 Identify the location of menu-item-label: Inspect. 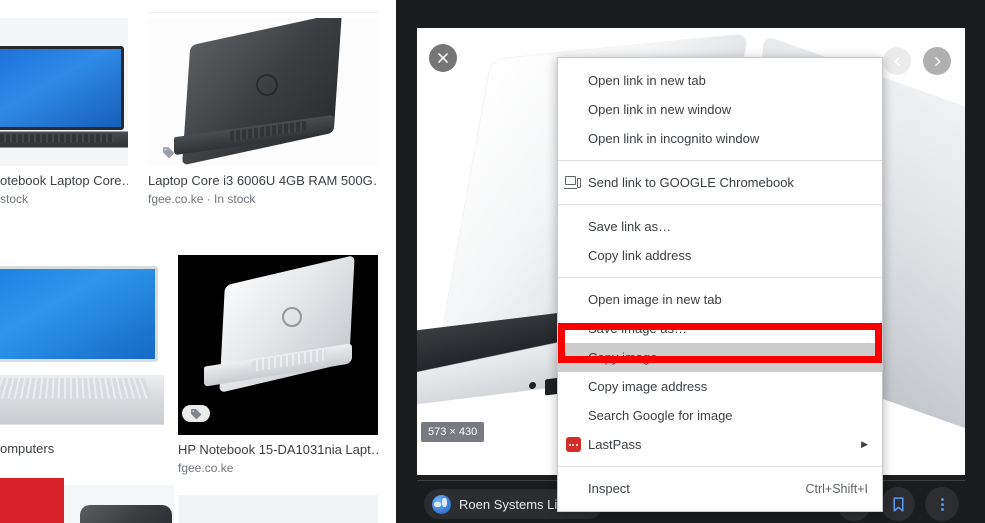
(609, 488).